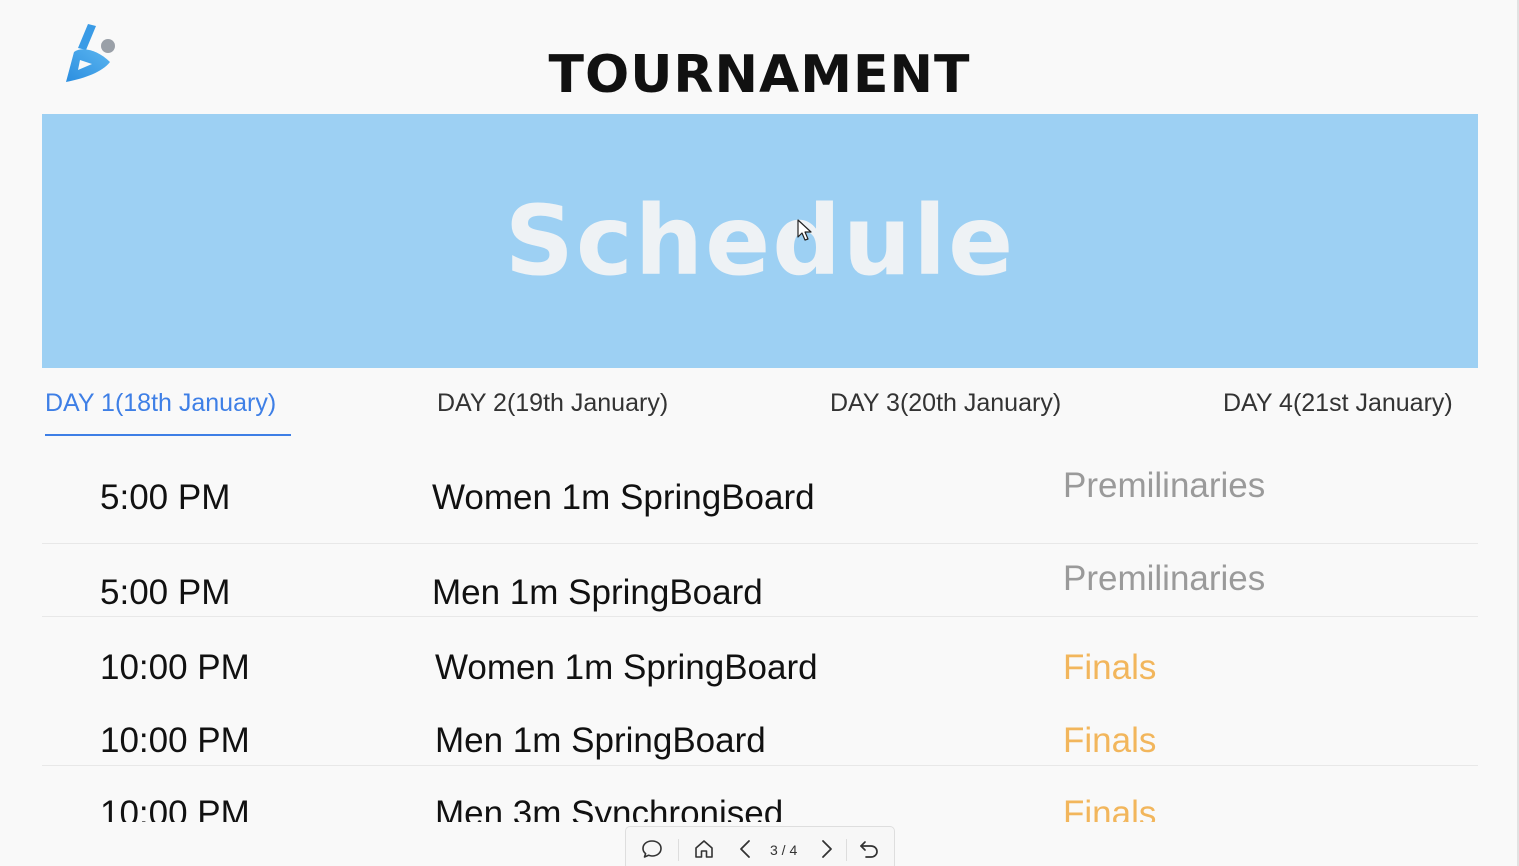  What do you see at coordinates (784, 850) in the screenshot?
I see `page-indicator: 3 / 4` at bounding box center [784, 850].